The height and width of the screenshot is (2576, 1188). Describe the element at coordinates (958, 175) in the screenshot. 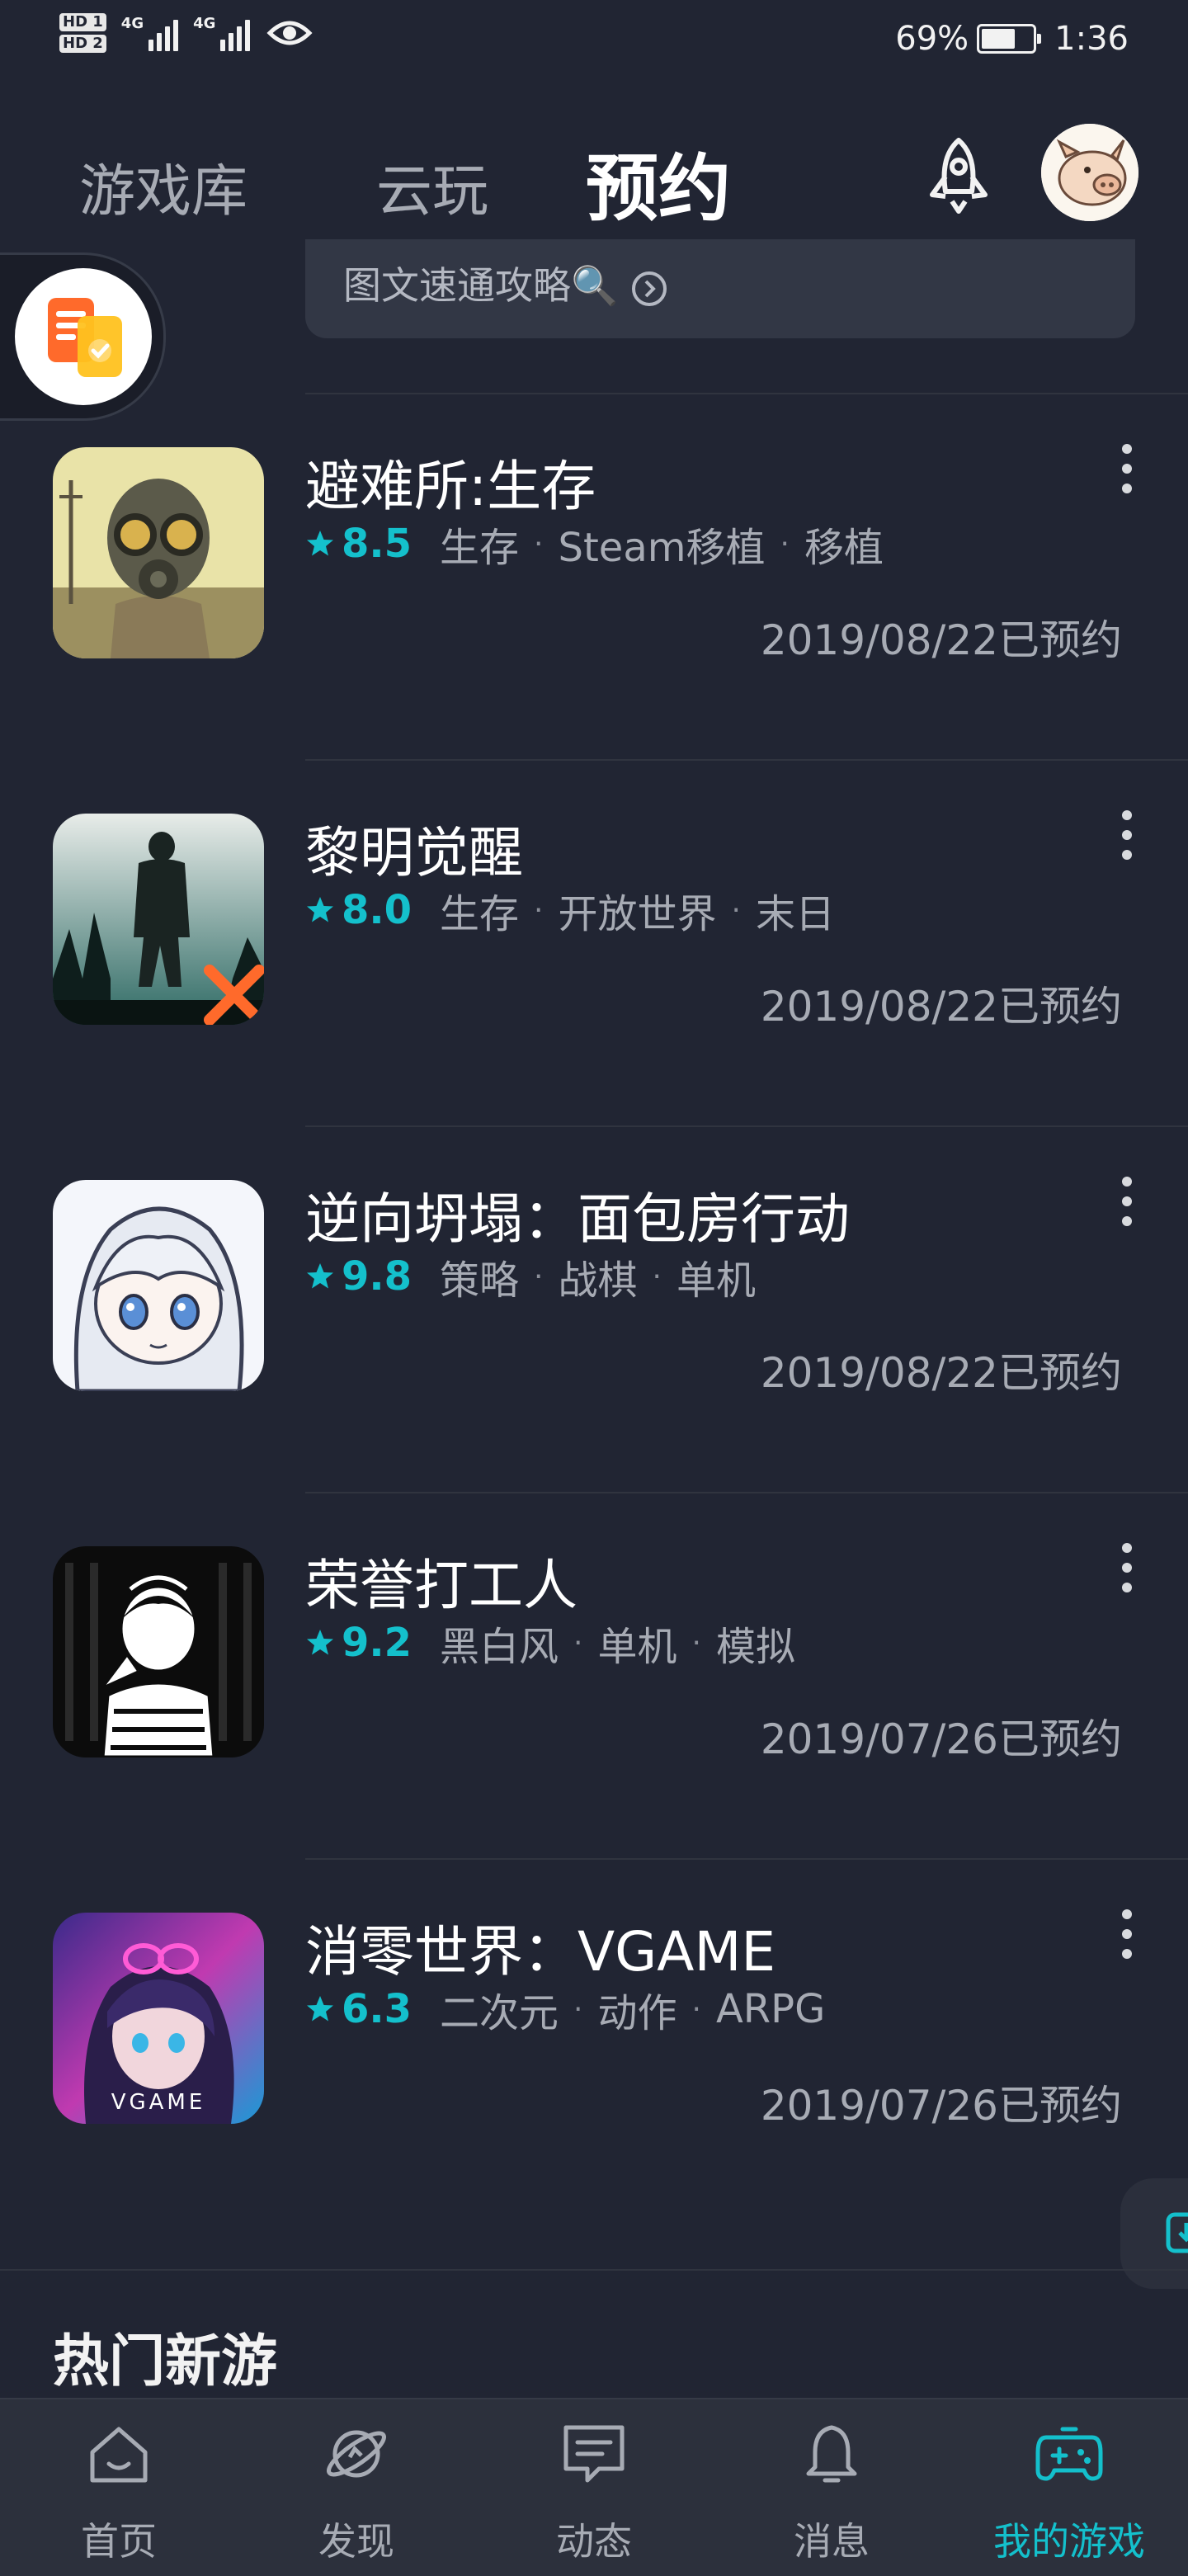

I see `rocket-button` at that location.